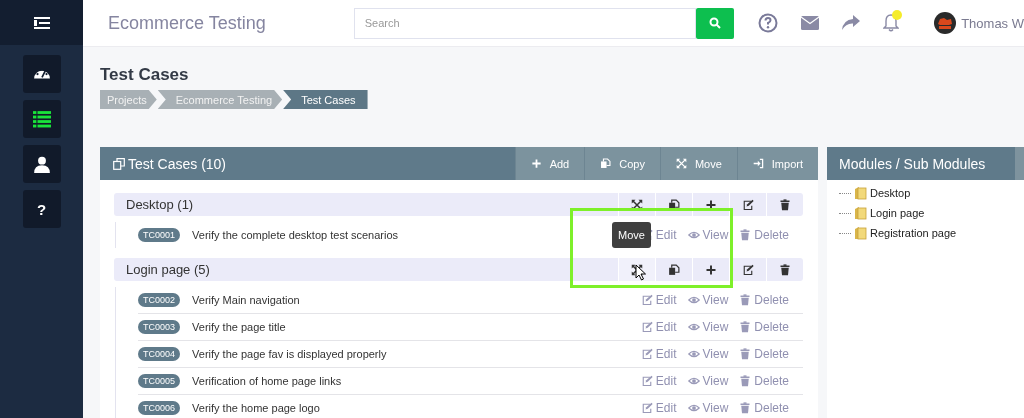  I want to click on group-header: Desktop (1), so click(458, 204).